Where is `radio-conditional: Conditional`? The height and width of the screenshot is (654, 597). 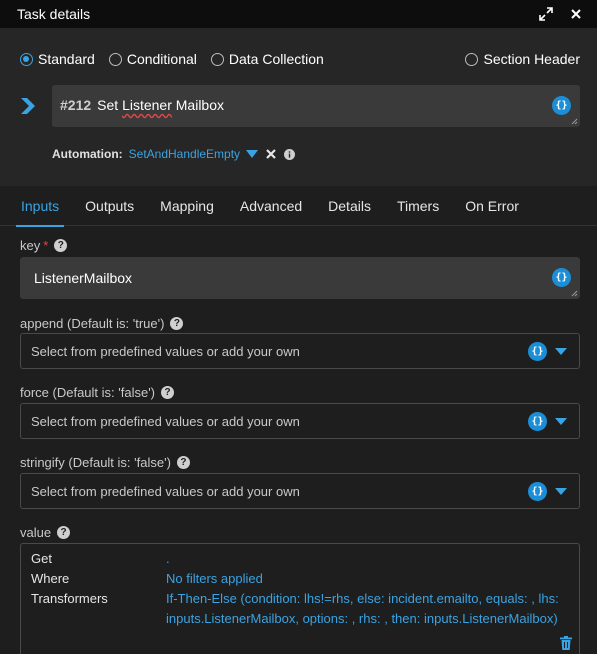 radio-conditional: Conditional is located at coordinates (152, 59).